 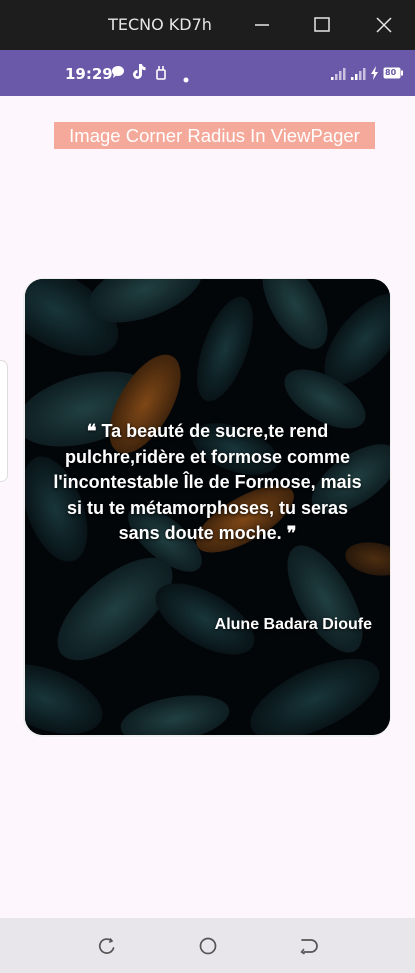 I want to click on navigation-bar, so click(x=207, y=945).